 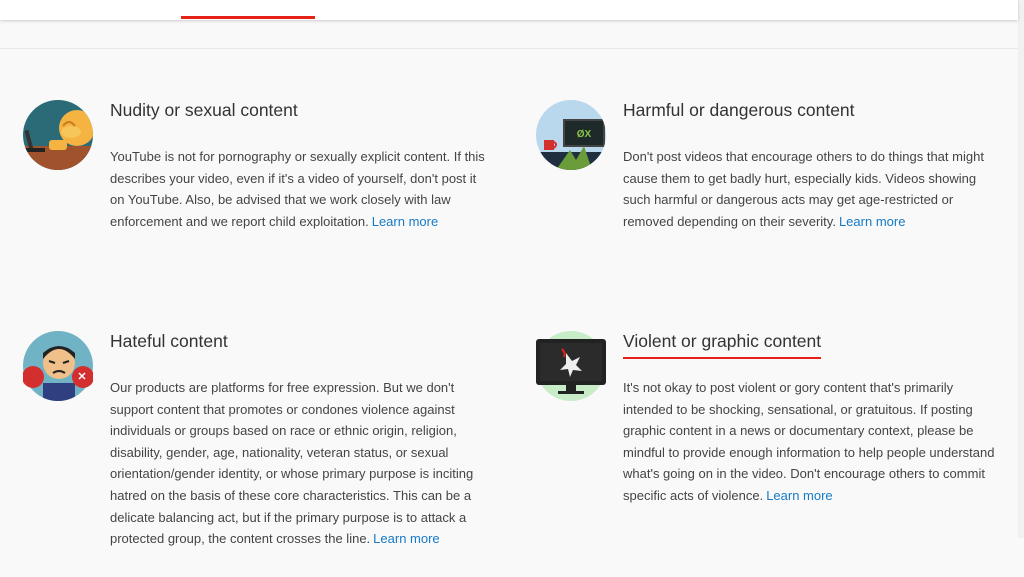 I want to click on section-title: Violent or graphic content, so click(x=722, y=345).